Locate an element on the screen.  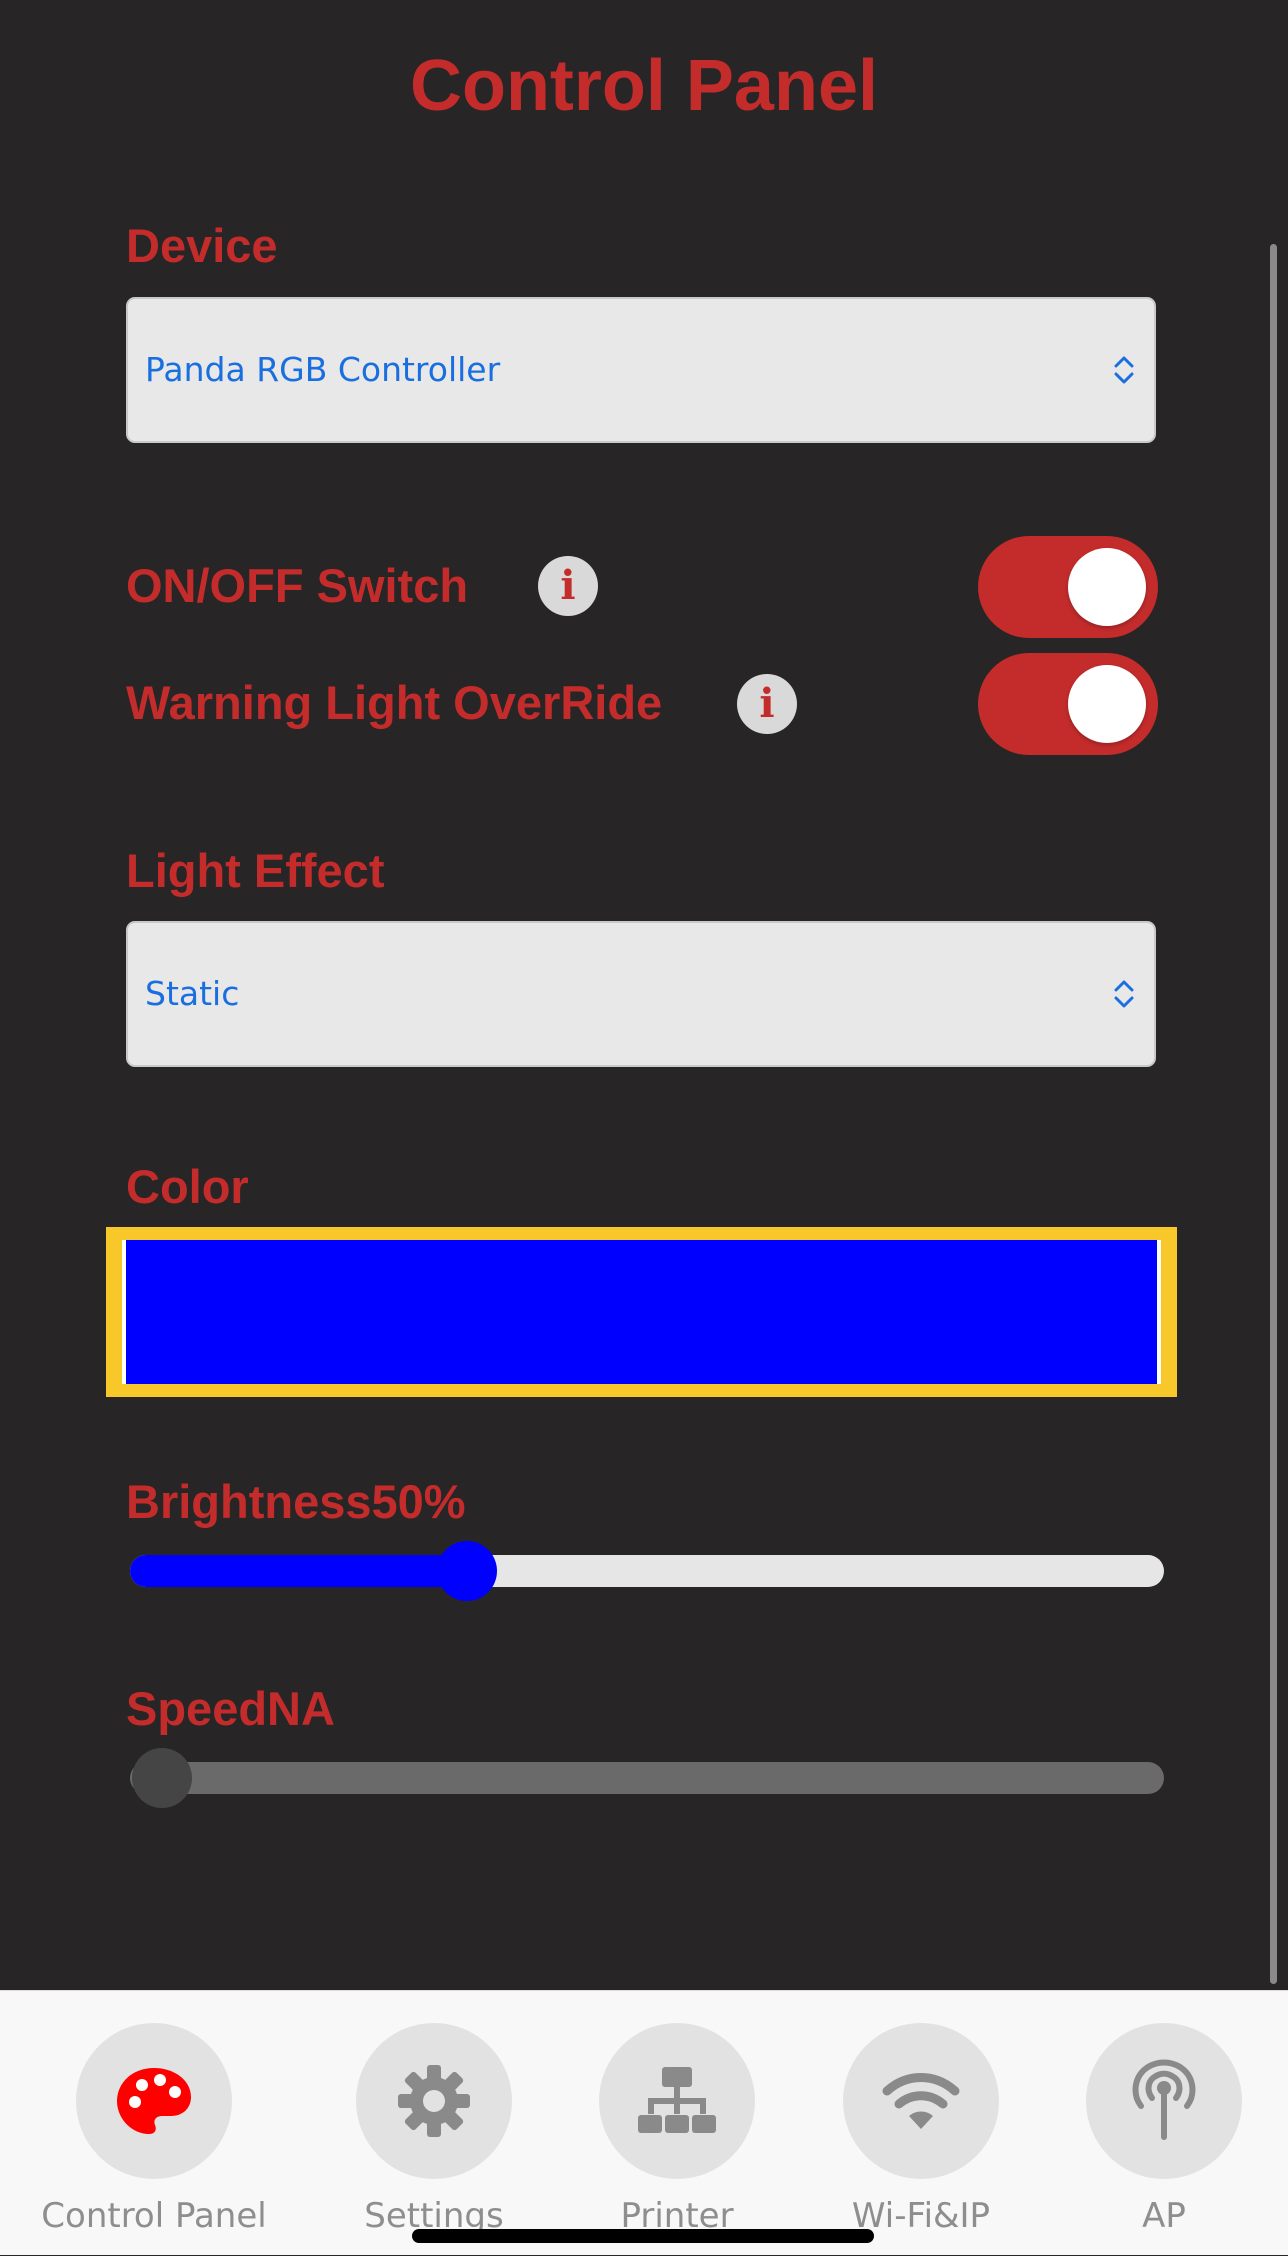
light-effect-select-value: Static is located at coordinates (192, 993).